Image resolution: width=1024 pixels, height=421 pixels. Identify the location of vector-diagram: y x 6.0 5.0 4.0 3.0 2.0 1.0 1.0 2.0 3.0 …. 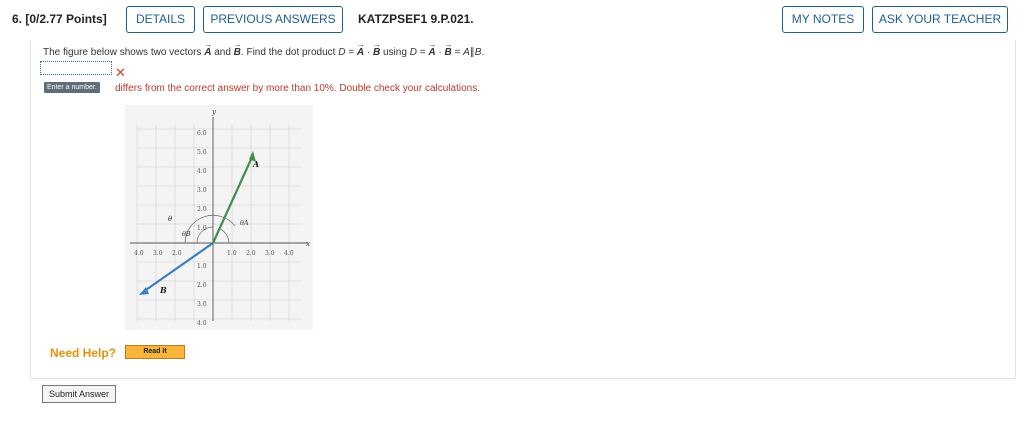
(220, 217).